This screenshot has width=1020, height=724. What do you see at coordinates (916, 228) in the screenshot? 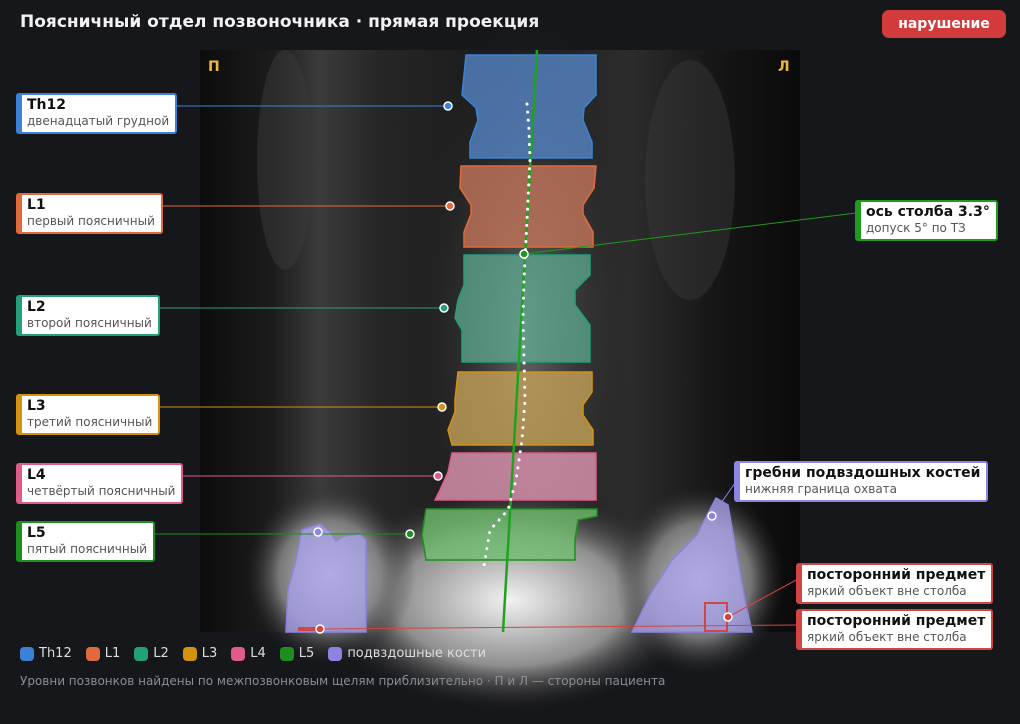
I see `spine-axis-subtitle: допуск 5° по ТЗ` at bounding box center [916, 228].